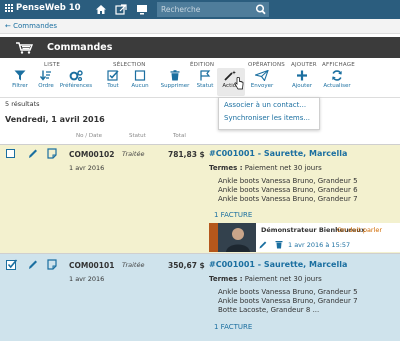 This screenshot has height=341, width=400. I want to click on flag-icon, so click(205, 75).